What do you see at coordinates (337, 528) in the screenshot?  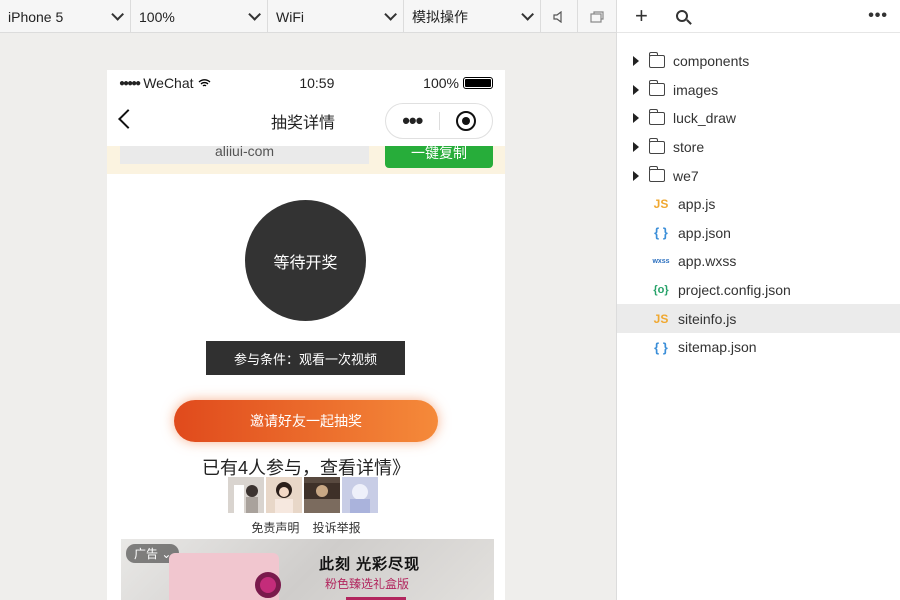 I see `report-link: 投诉举报` at bounding box center [337, 528].